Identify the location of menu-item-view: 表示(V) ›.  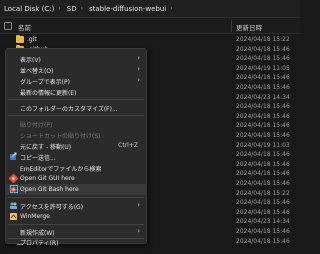
(76, 58).